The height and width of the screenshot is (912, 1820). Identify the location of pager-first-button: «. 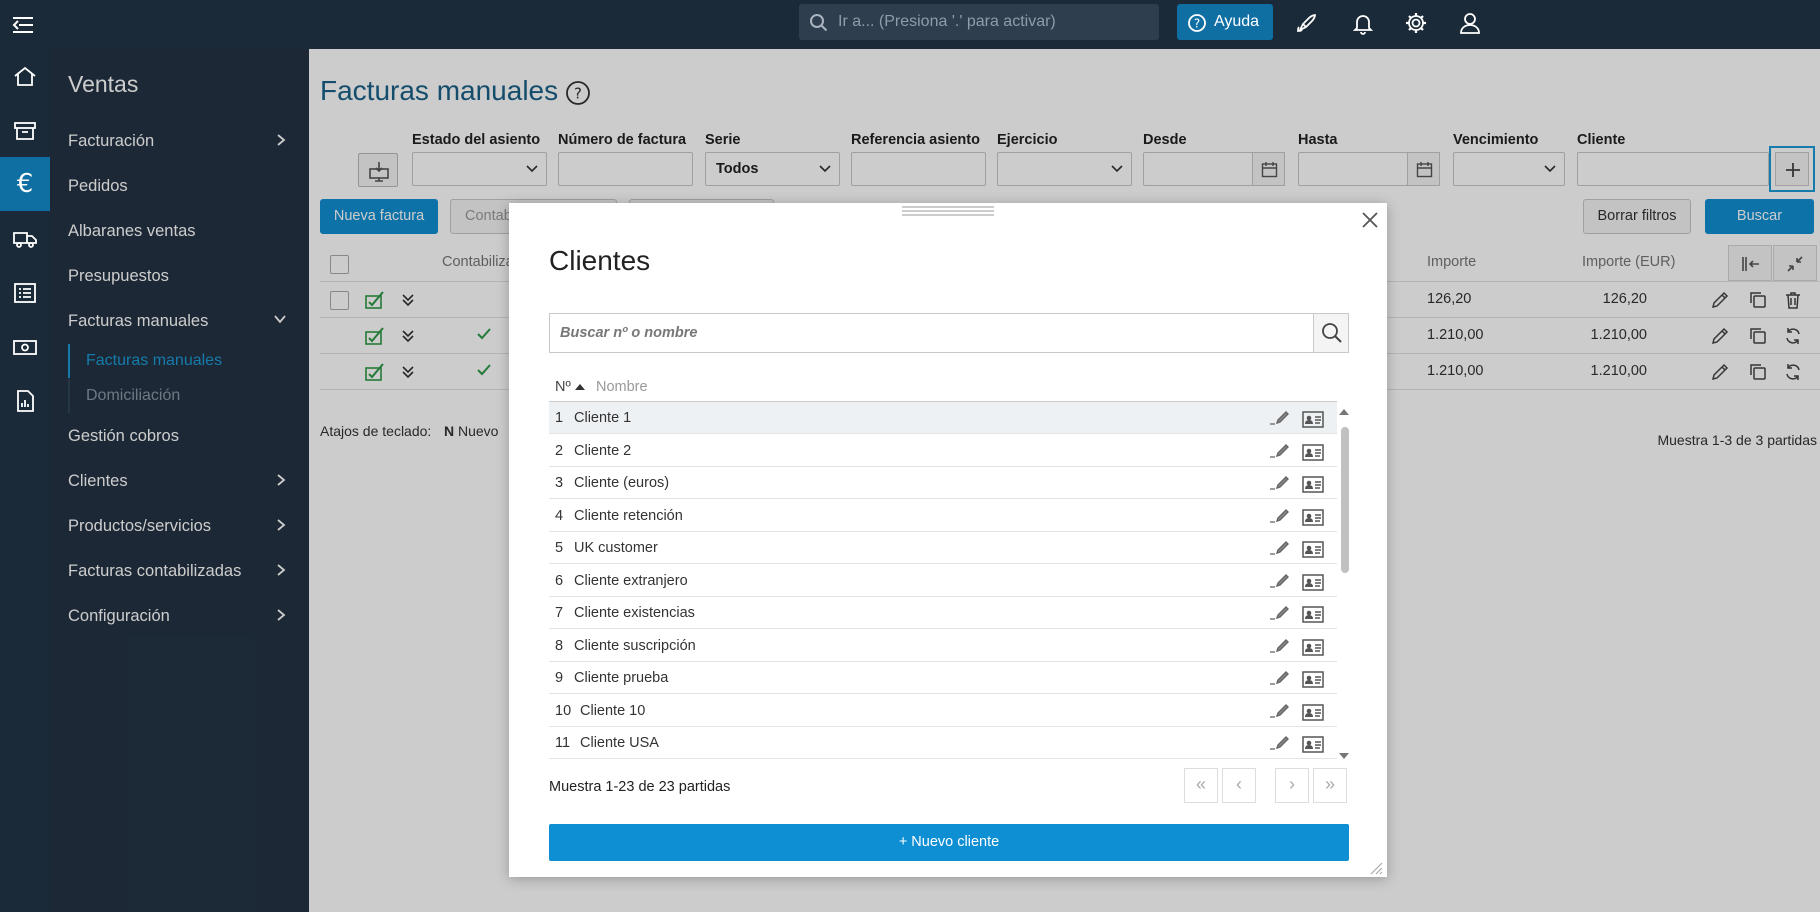
(1201, 785).